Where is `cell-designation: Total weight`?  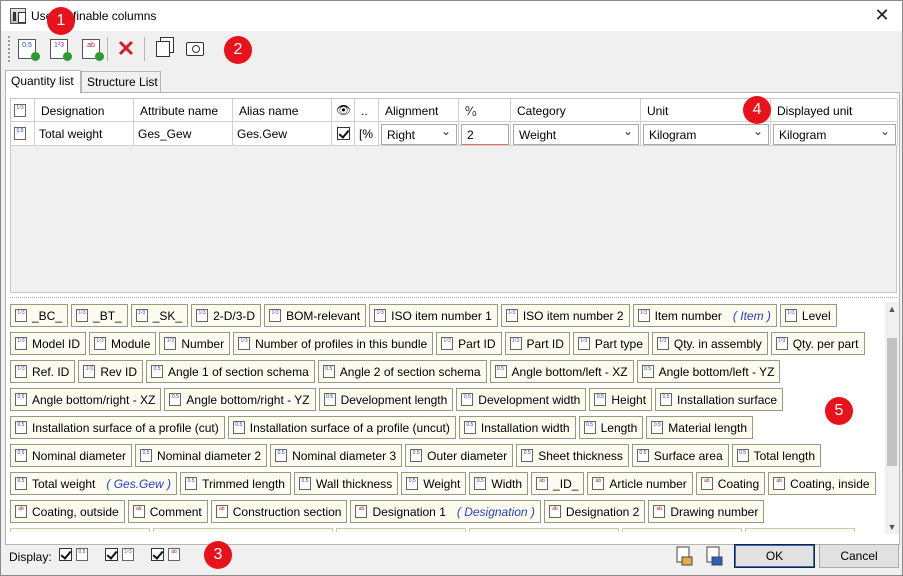
cell-designation: Total weight is located at coordinates (84, 134).